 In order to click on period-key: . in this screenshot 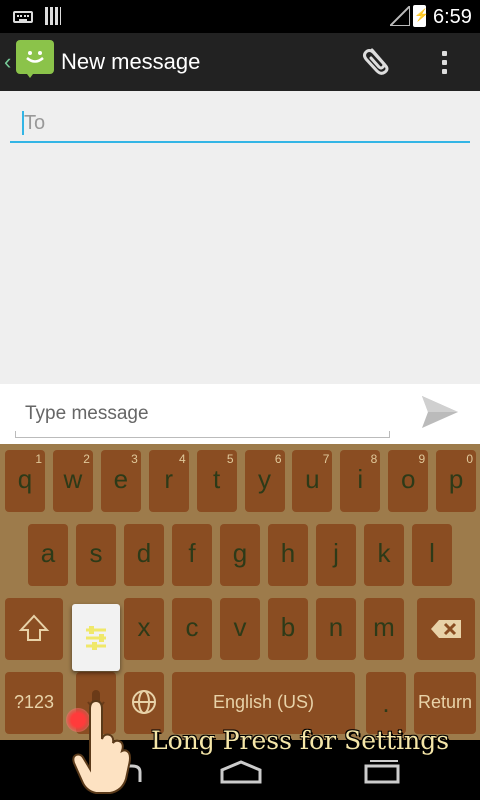, I will do `click(386, 703)`.